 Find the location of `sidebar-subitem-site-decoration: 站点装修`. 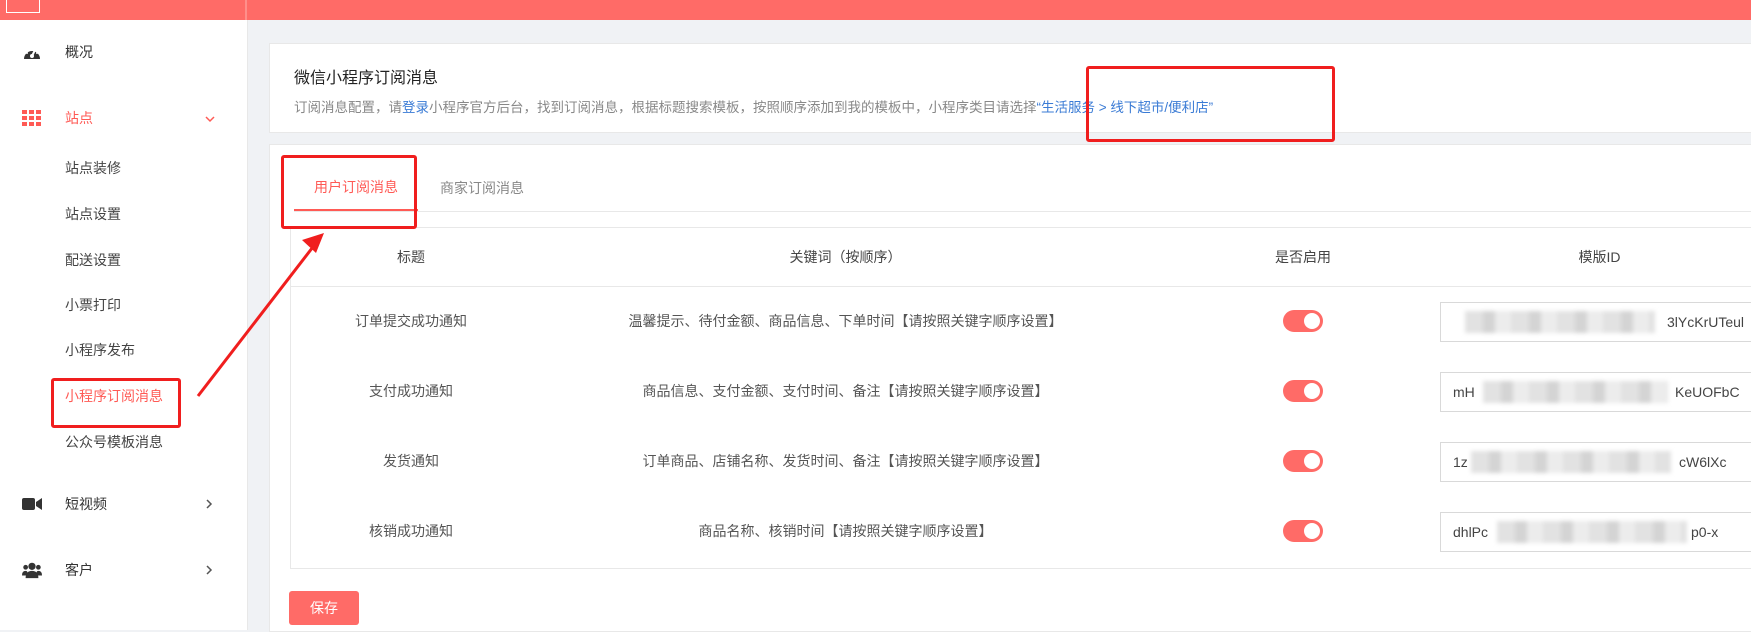

sidebar-subitem-site-decoration: 站点装修 is located at coordinates (123, 168).